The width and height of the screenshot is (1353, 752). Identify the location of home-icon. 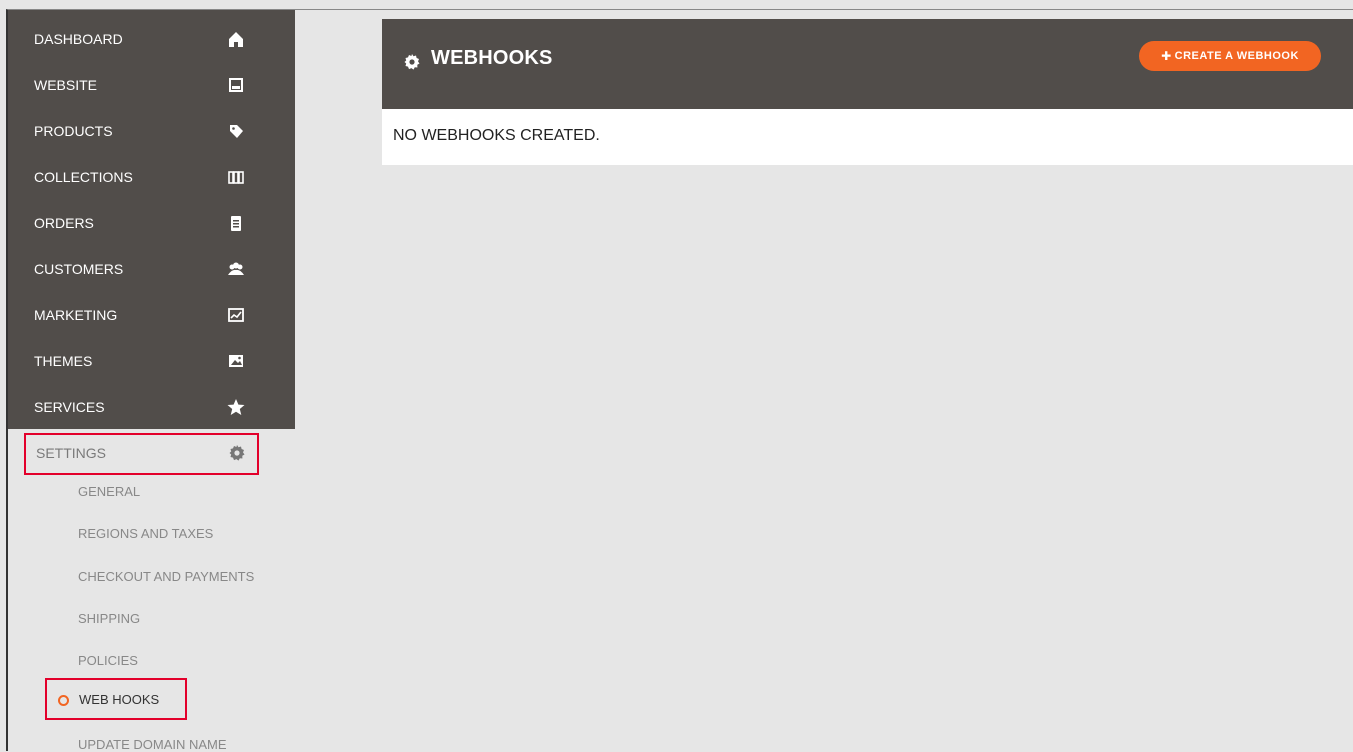
(236, 39).